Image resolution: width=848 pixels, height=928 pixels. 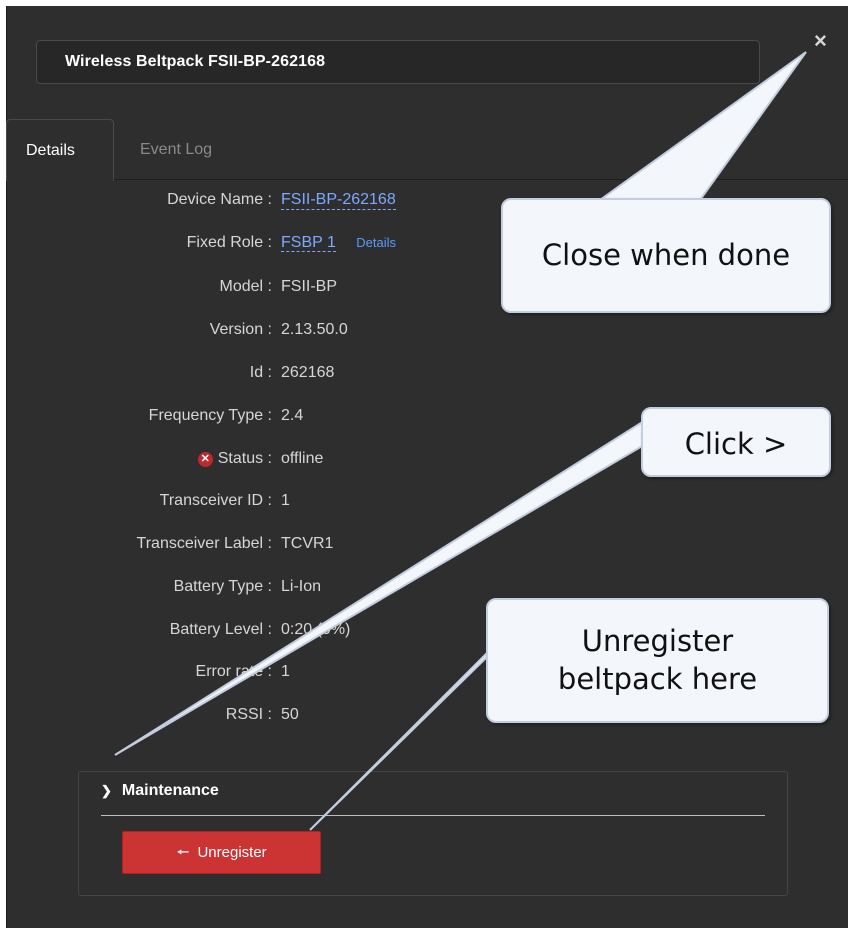 What do you see at coordinates (240, 329) in the screenshot?
I see `version-label: Version :` at bounding box center [240, 329].